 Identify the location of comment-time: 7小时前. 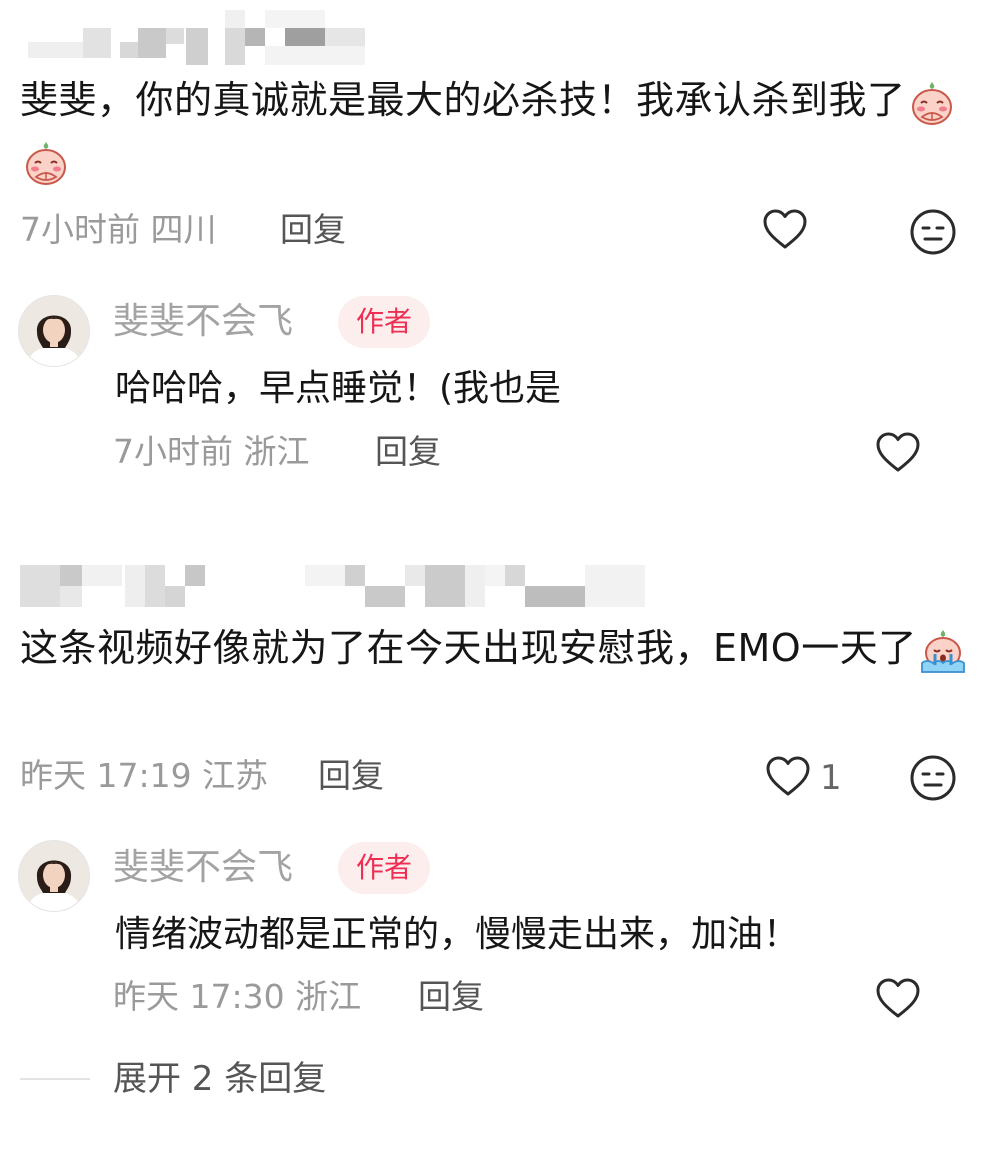
(80, 229).